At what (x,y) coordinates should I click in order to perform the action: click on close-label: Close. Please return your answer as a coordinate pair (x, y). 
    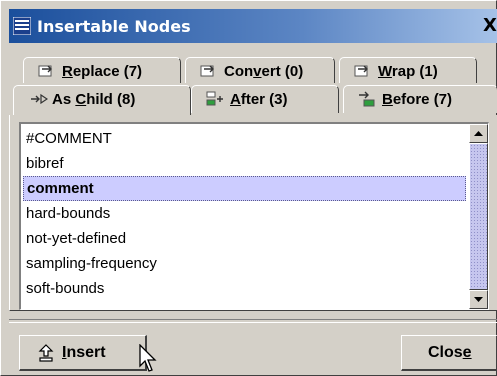
    Looking at the image, I should click on (450, 352).